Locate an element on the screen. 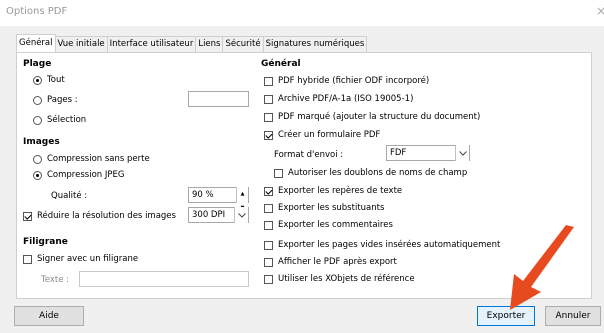 The height and width of the screenshot is (333, 604). filigrane-heading: Filigrane is located at coordinates (45, 242).